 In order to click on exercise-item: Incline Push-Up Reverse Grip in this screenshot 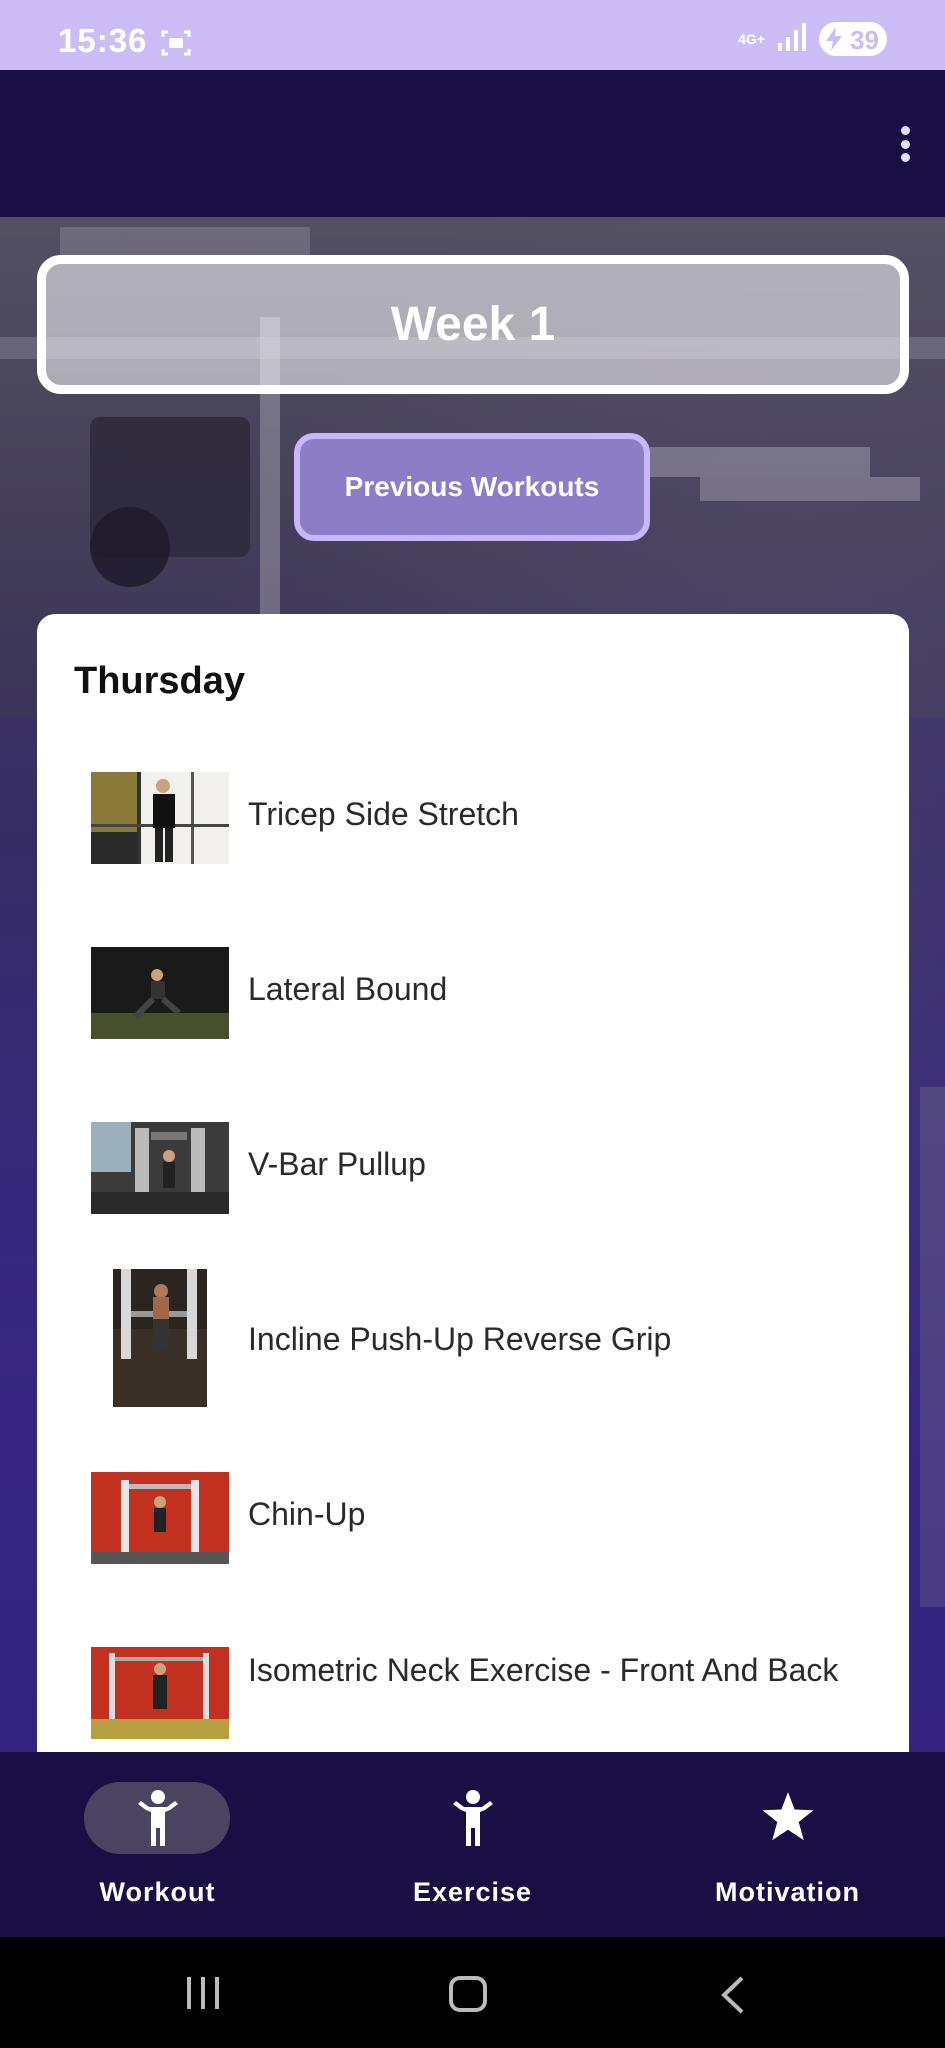, I will do `click(473, 1344)`.